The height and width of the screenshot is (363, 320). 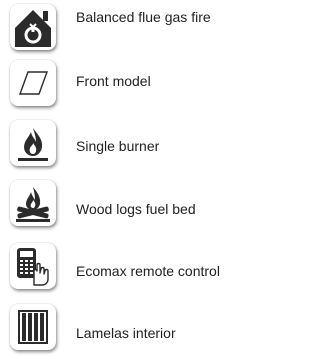 I want to click on feature-item-wood-logs: Wood logs fuel bed, so click(x=133, y=206).